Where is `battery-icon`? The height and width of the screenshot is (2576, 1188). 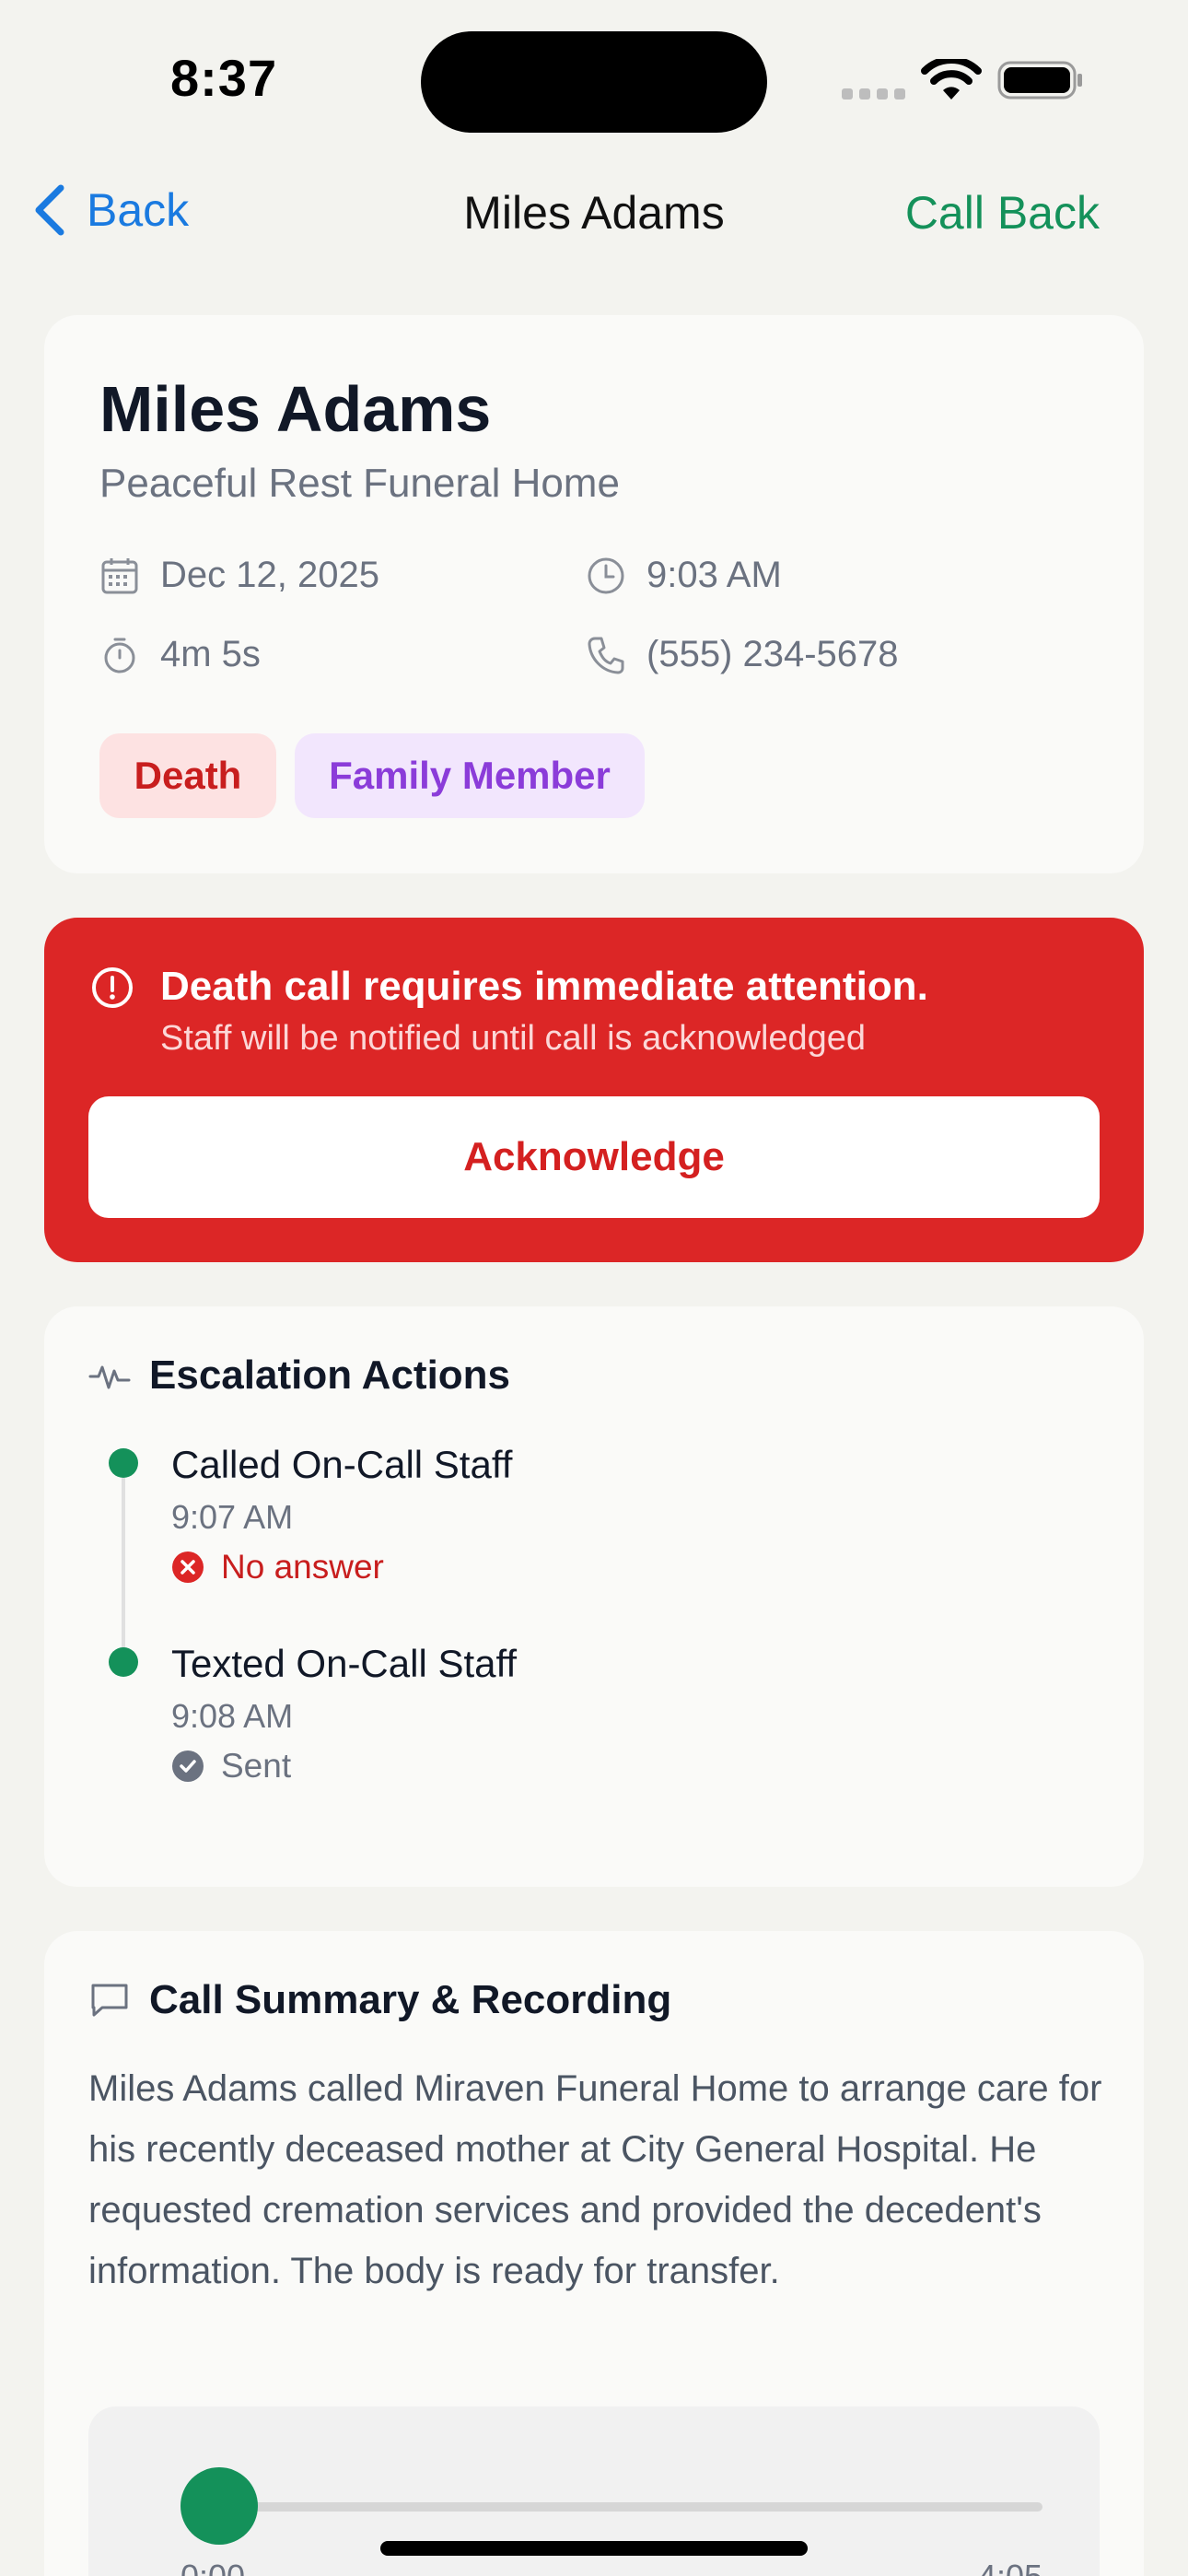 battery-icon is located at coordinates (1039, 80).